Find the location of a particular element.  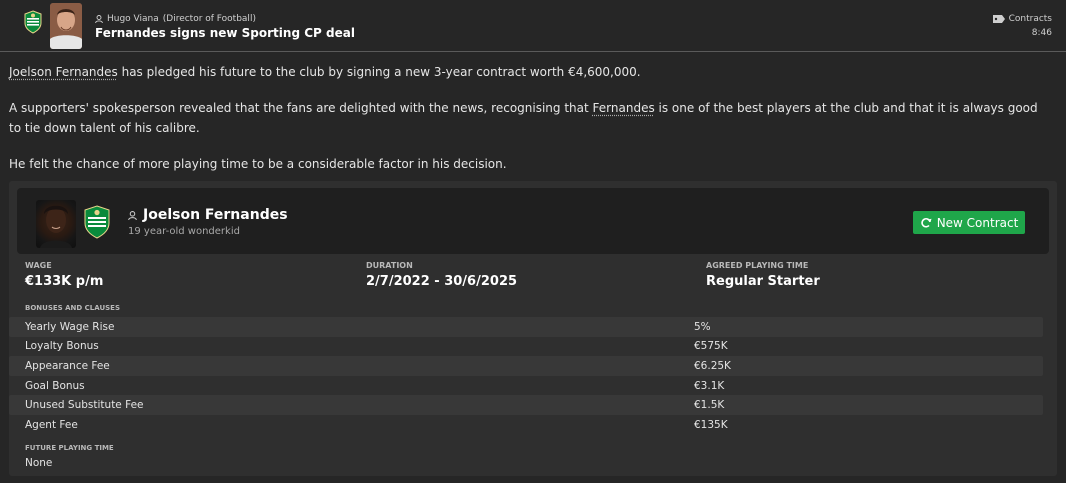

clause-row: Yearly Wage Rise 5% is located at coordinates (526, 327).